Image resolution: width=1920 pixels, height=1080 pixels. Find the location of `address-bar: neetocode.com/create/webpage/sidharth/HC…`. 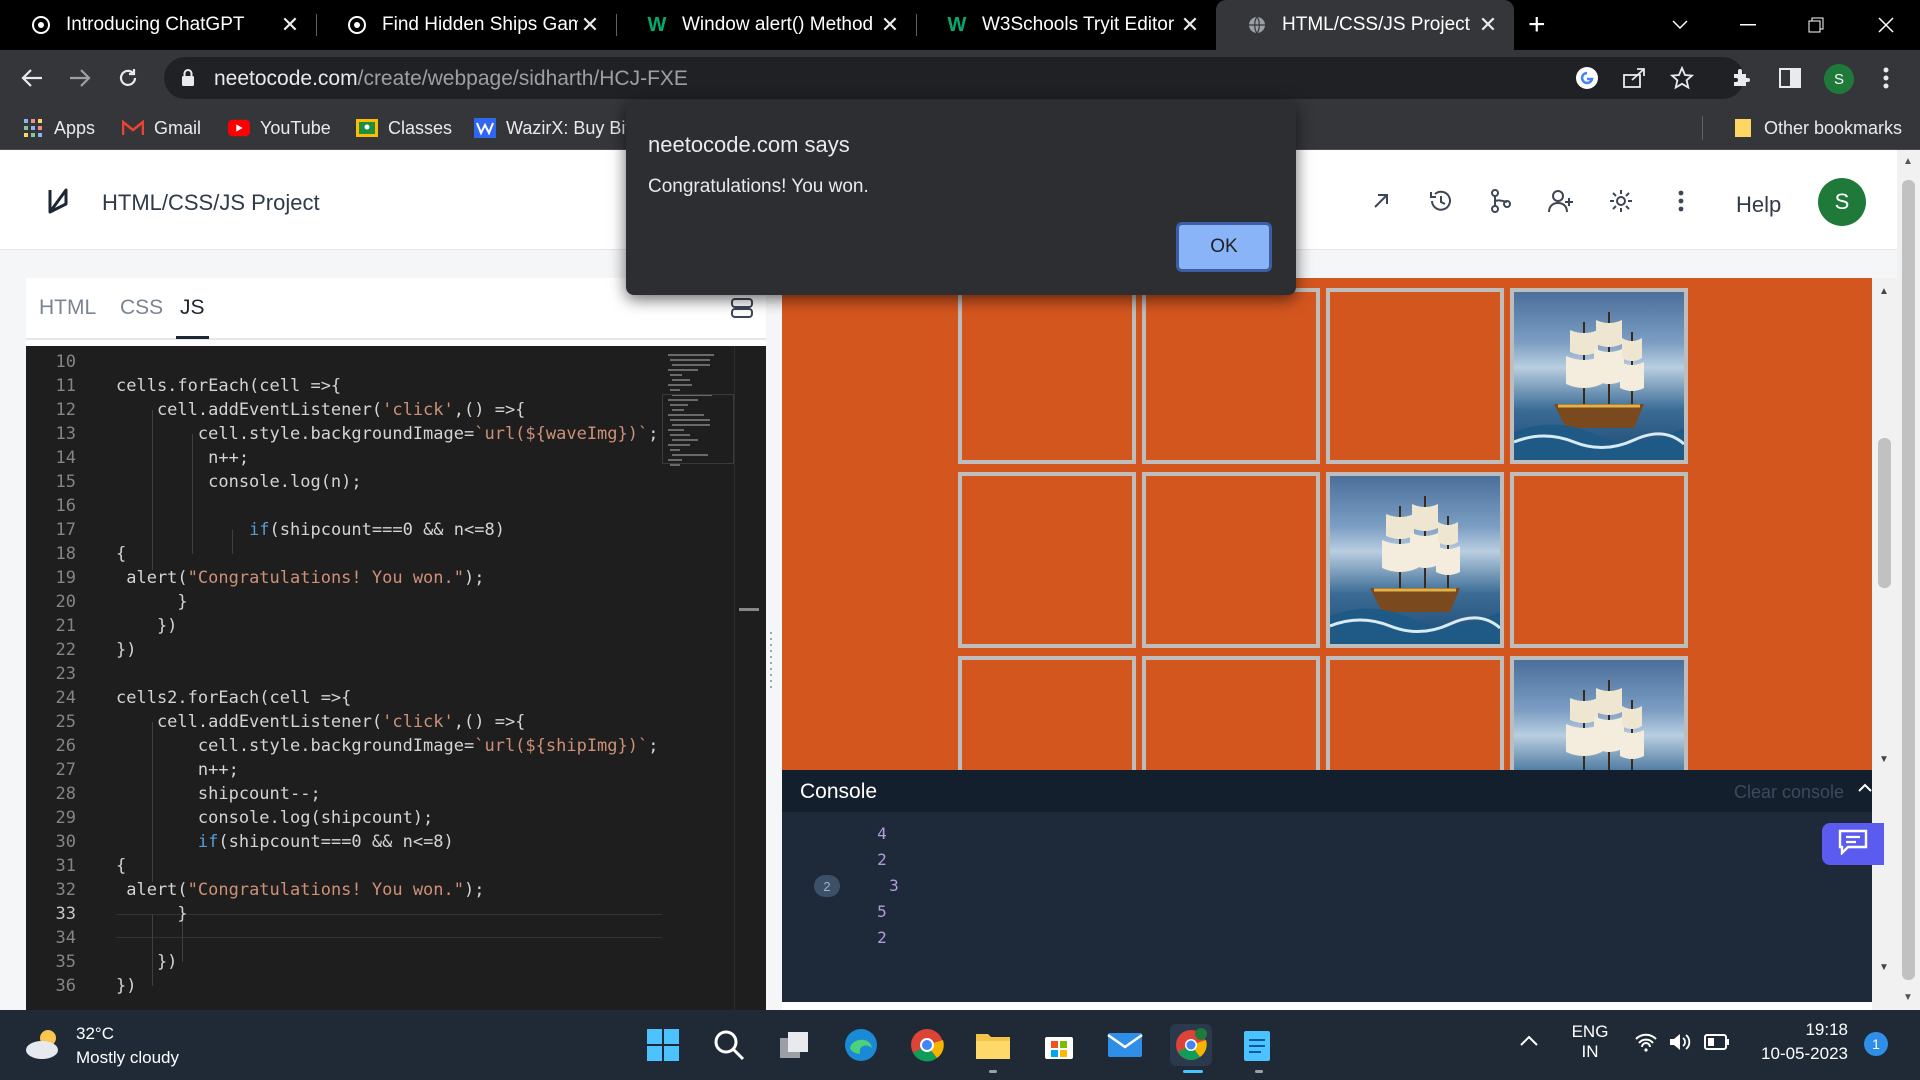

address-bar: neetocode.com/create/webpage/sidharth/HC… is located at coordinates (954, 78).